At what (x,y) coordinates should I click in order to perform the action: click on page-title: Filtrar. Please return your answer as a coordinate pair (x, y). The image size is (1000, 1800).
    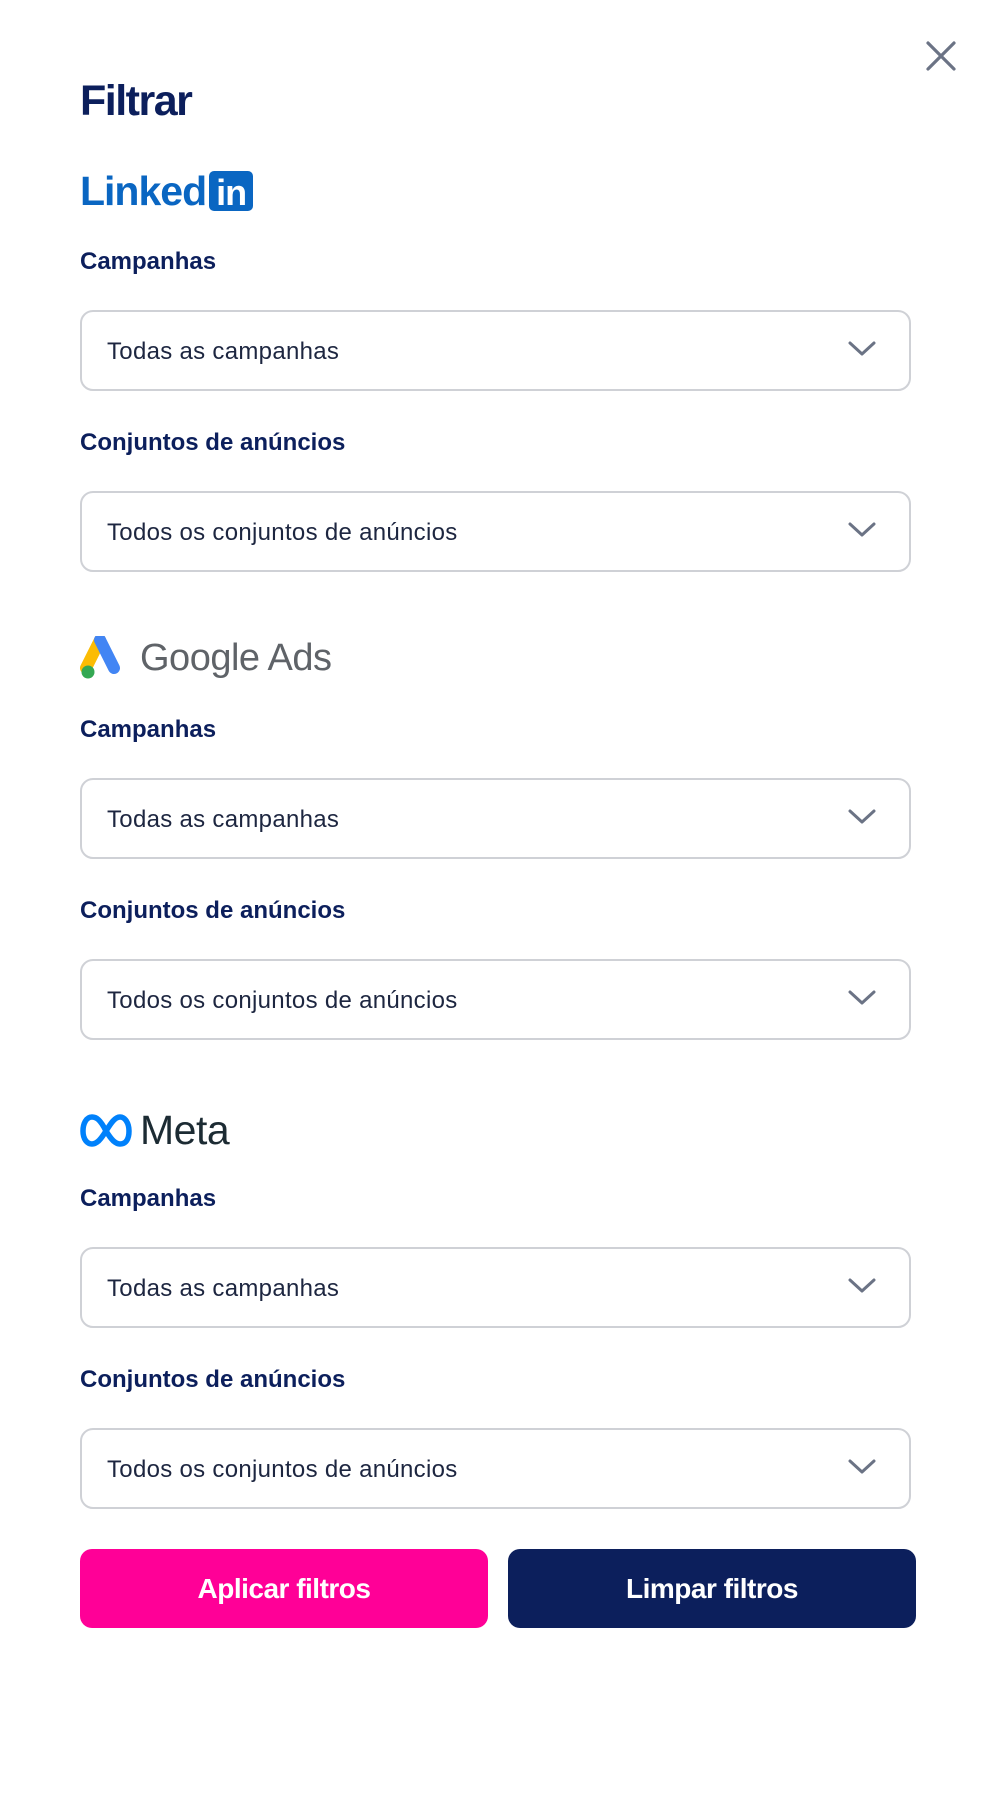
    Looking at the image, I should click on (136, 101).